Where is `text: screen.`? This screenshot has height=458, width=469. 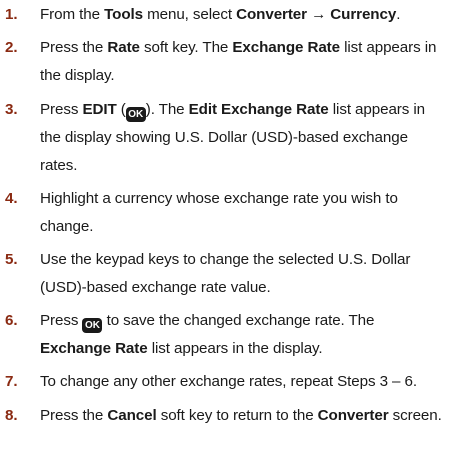
text: screen. is located at coordinates (415, 415).